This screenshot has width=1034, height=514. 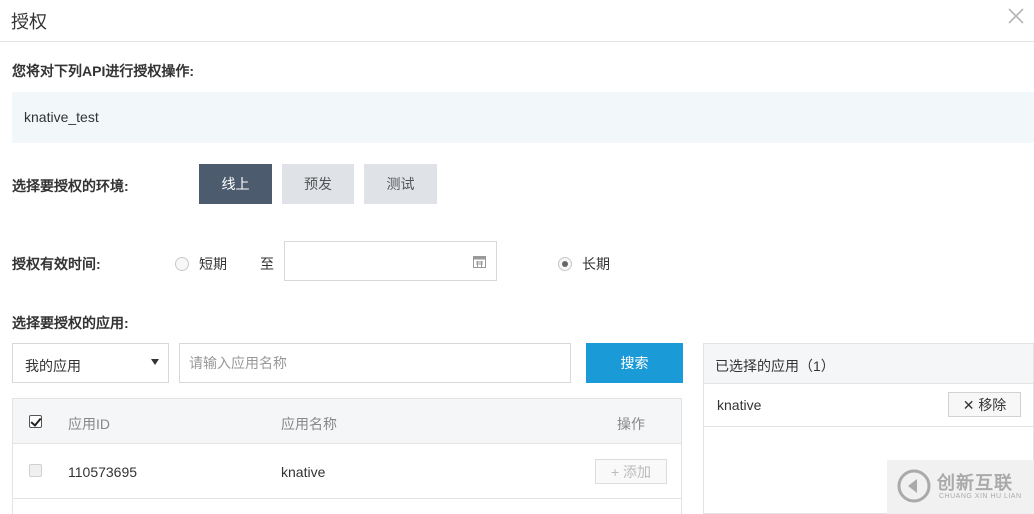 What do you see at coordinates (155, 362) in the screenshot?
I see `caret-down-icon` at bounding box center [155, 362].